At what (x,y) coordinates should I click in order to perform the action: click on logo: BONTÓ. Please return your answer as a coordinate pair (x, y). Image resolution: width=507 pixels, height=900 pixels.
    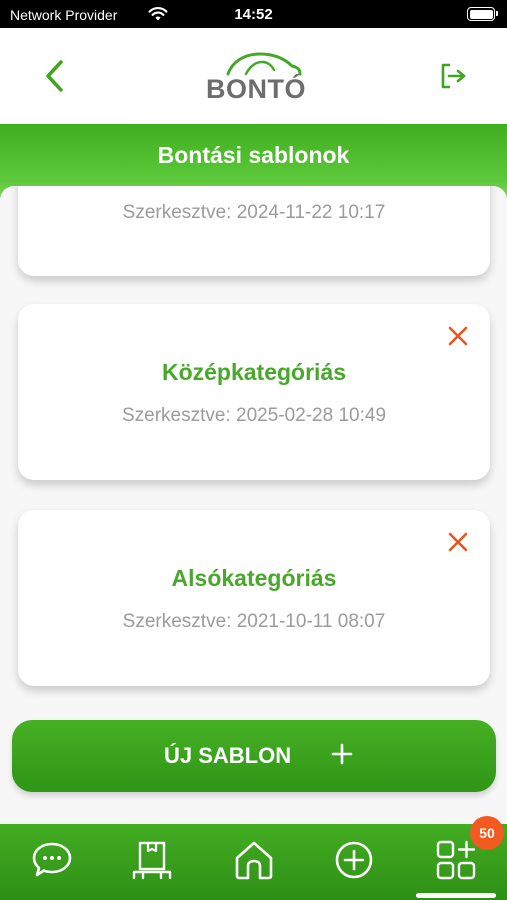
    Looking at the image, I should click on (253, 76).